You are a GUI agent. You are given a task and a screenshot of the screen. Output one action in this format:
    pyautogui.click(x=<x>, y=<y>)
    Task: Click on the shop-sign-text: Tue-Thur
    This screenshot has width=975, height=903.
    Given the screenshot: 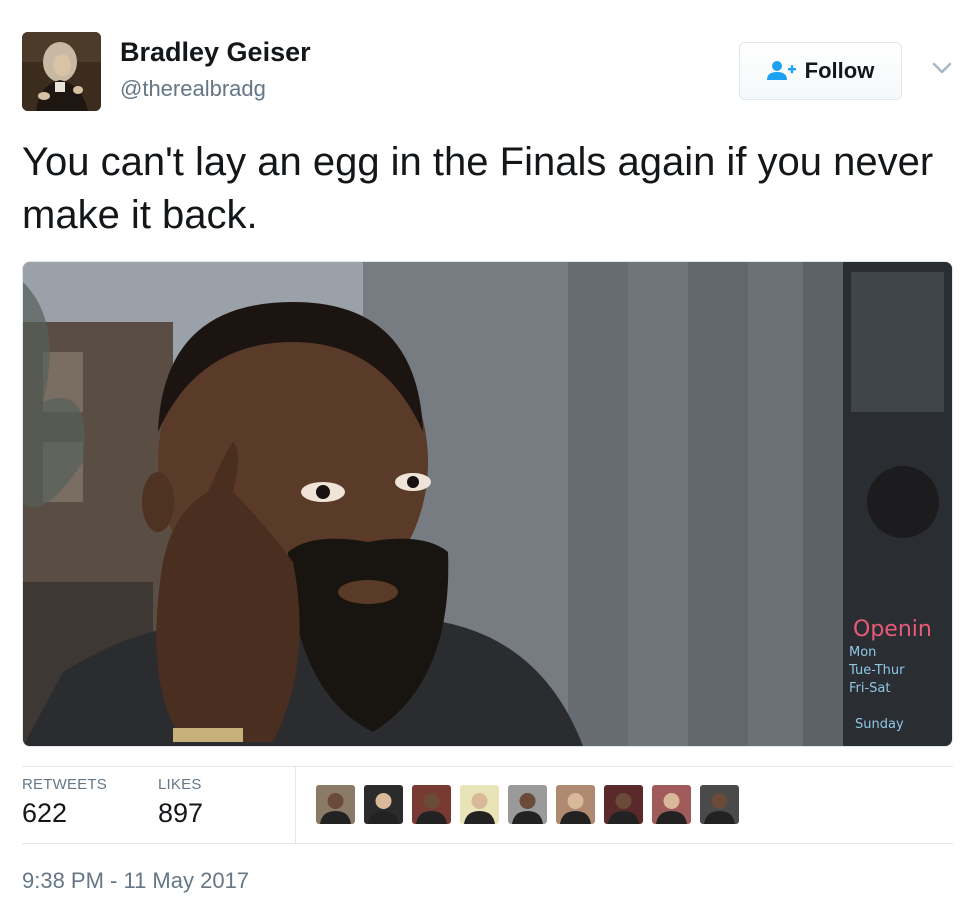 What is the action you would take?
    pyautogui.click(x=876, y=670)
    